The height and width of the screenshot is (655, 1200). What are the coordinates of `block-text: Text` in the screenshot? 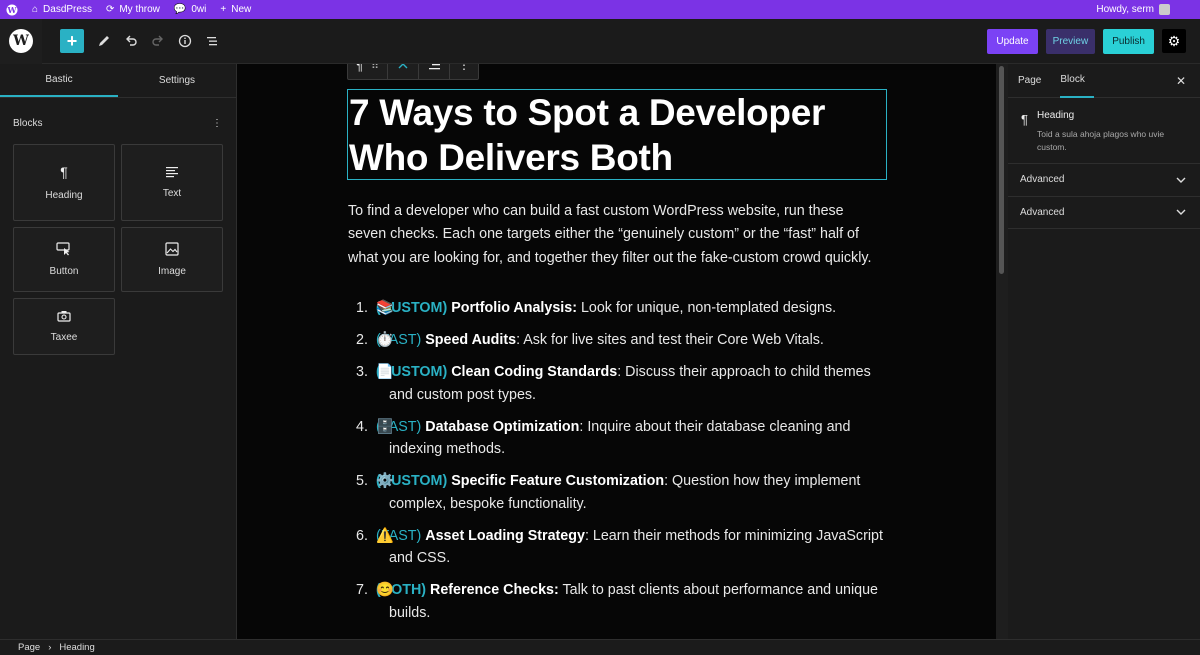 It's located at (172, 182).